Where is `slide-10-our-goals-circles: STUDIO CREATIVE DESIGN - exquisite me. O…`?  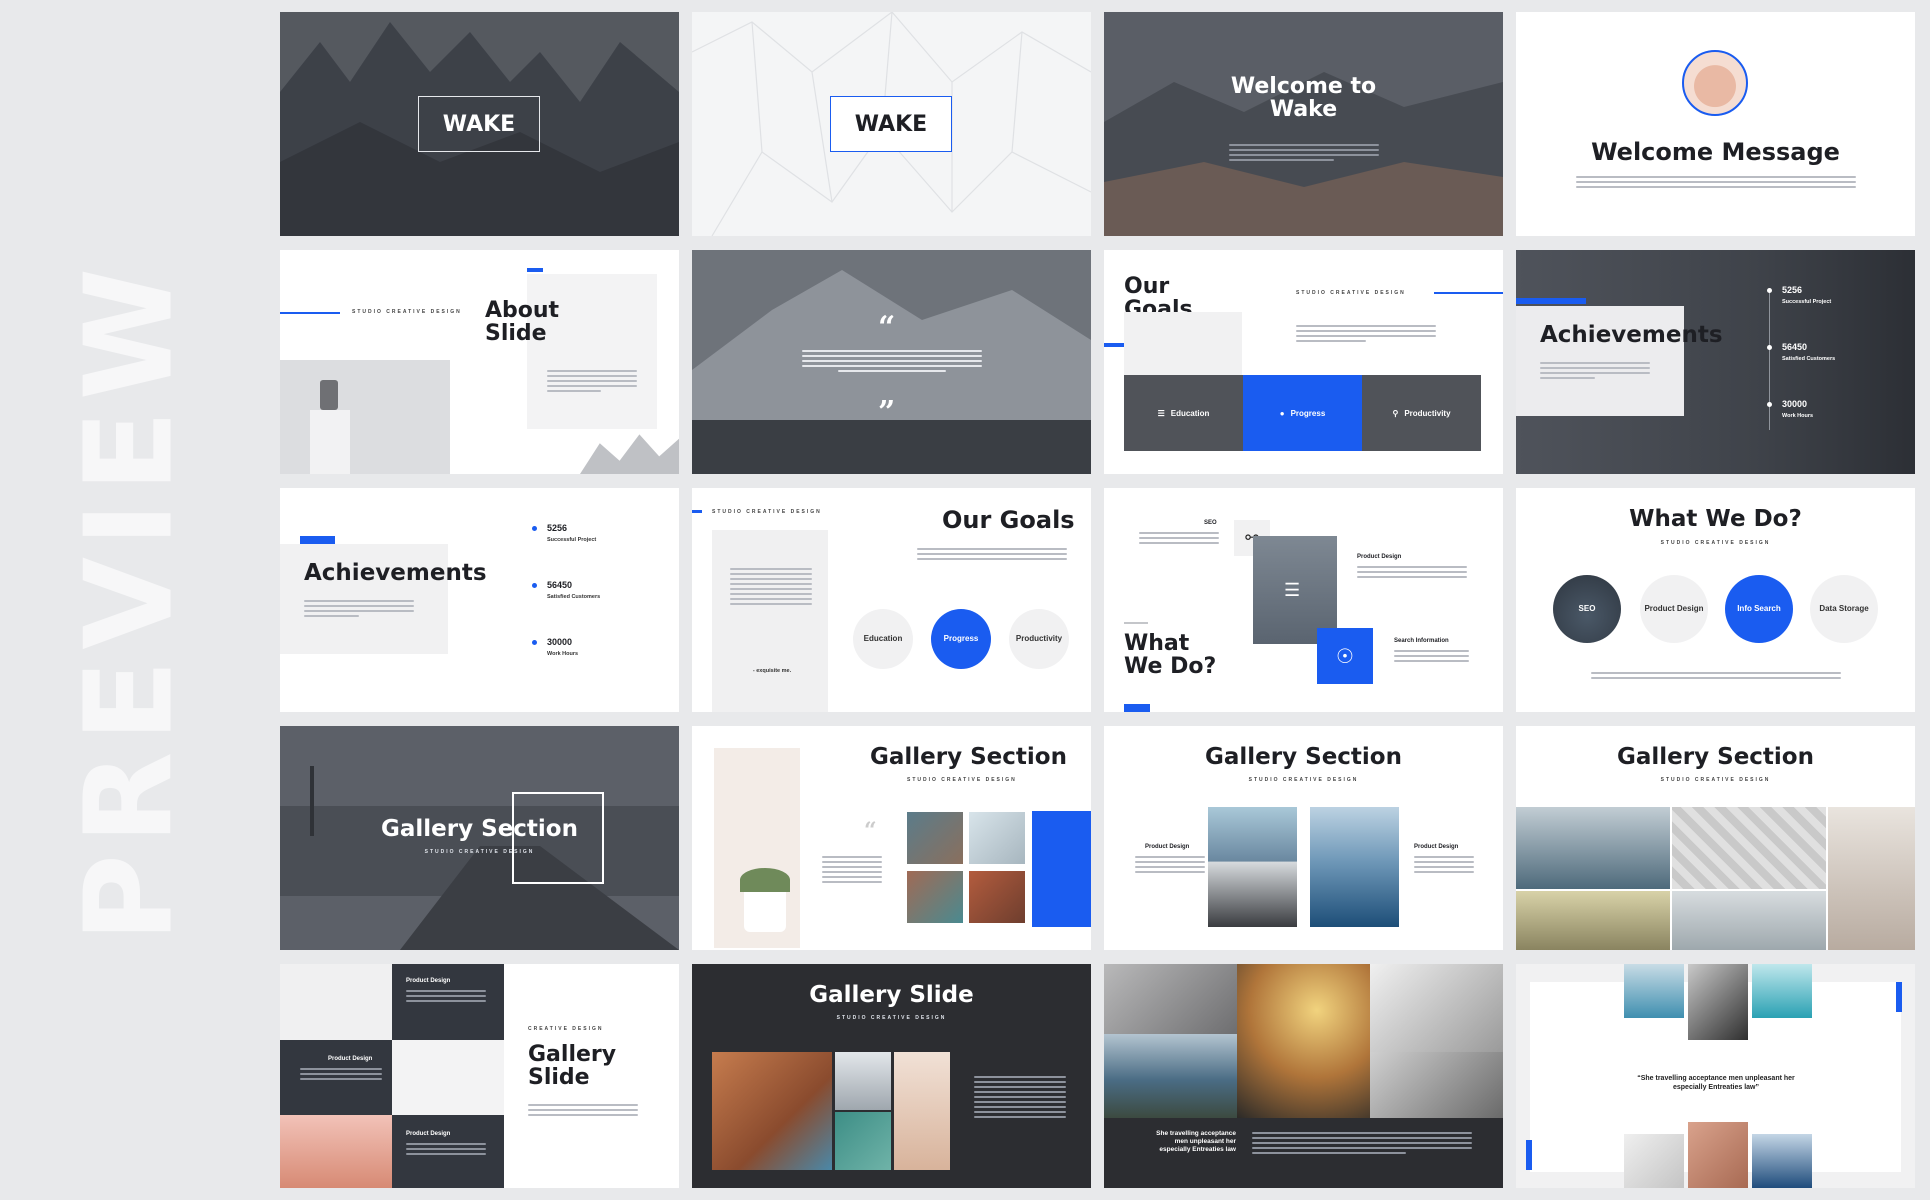 slide-10-our-goals-circles: STUDIO CREATIVE DESIGN - exquisite me. O… is located at coordinates (891, 600).